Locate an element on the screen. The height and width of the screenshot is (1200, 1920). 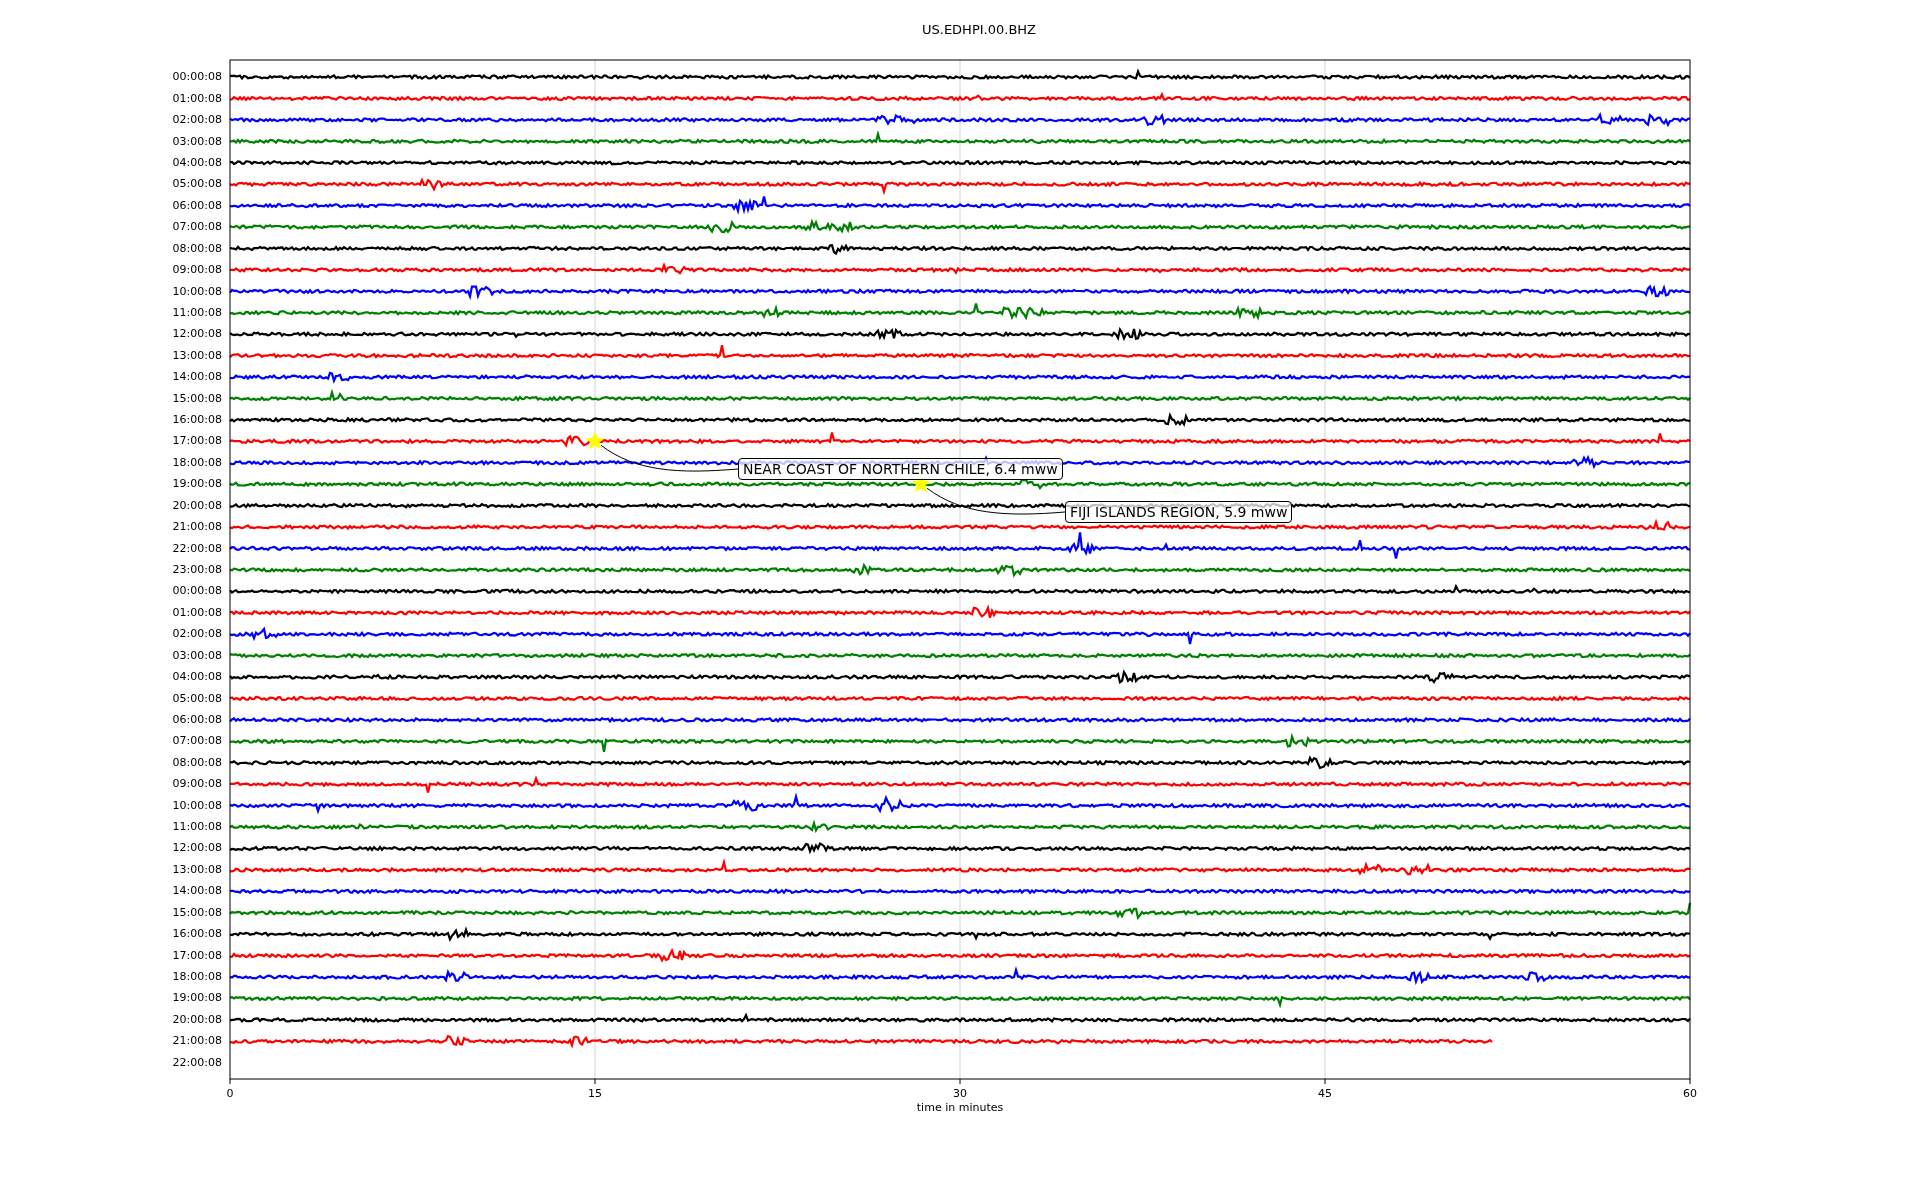
event-annotation: FIJI ISLANDS REGION, 5.9 mww is located at coordinates (1179, 512).